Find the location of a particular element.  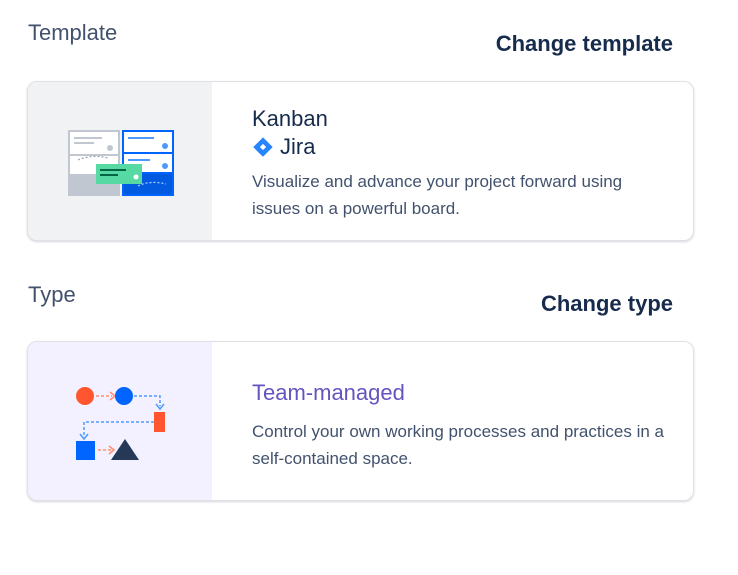

type-thumbnail is located at coordinates (120, 421).